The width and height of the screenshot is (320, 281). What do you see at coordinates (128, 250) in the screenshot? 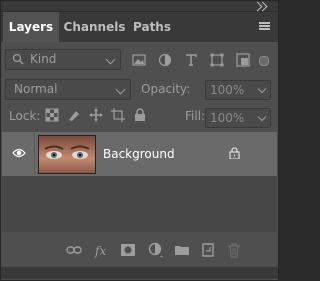
I see `layer-mask-icon` at bounding box center [128, 250].